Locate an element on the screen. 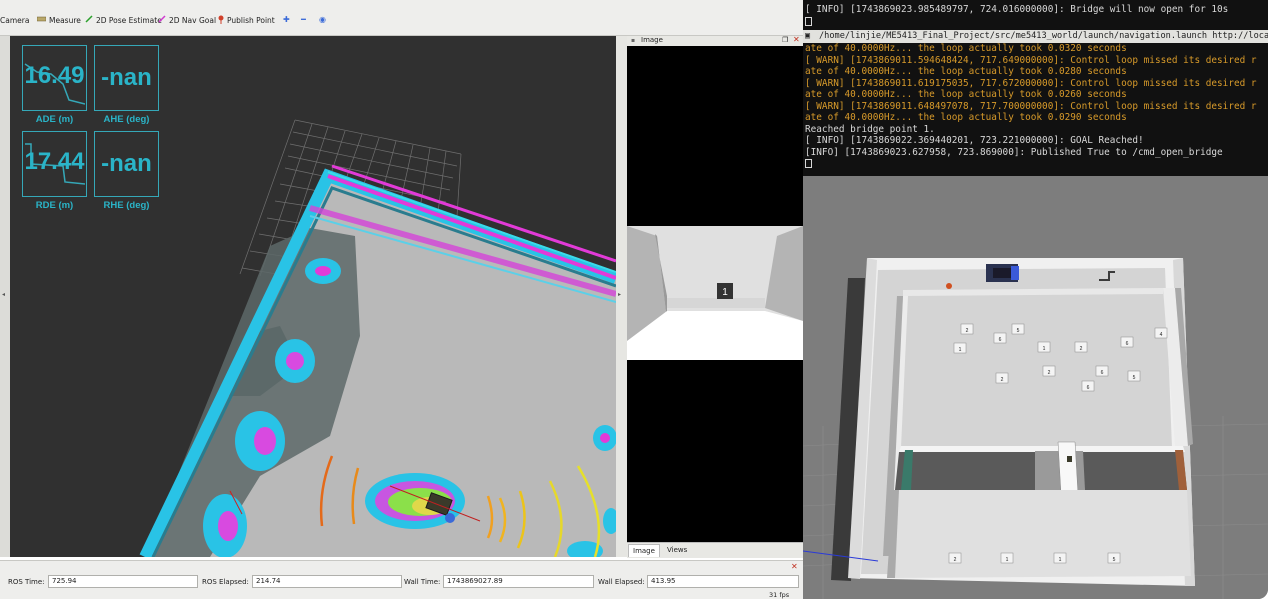 The height and width of the screenshot is (599, 1268). rde-value: 17.44 is located at coordinates (54, 161).